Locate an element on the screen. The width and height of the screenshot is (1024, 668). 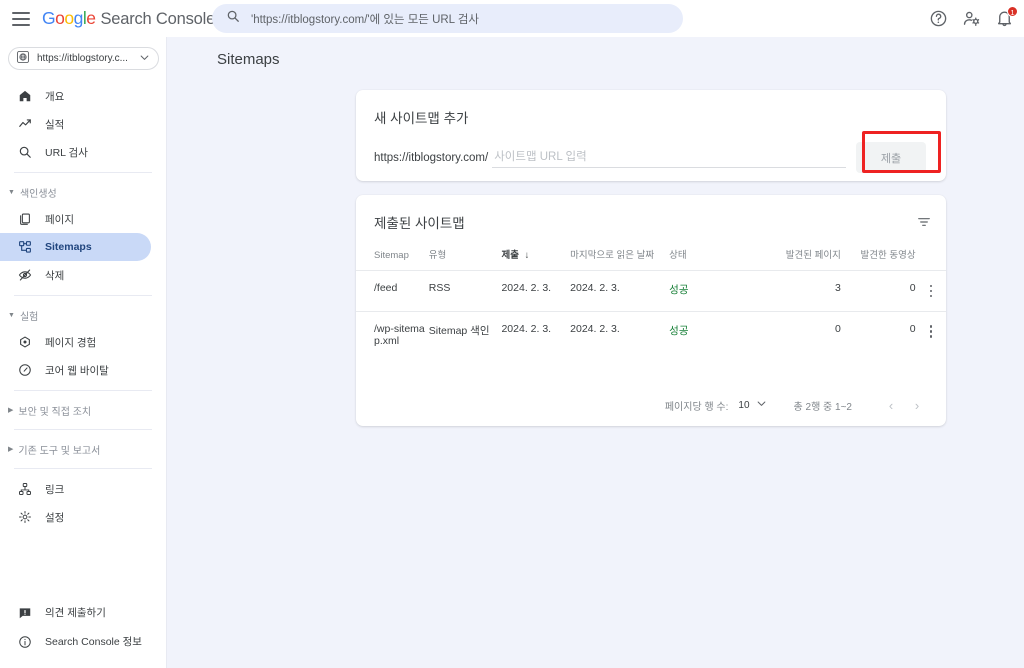
filter-icon is located at coordinates (924, 222).